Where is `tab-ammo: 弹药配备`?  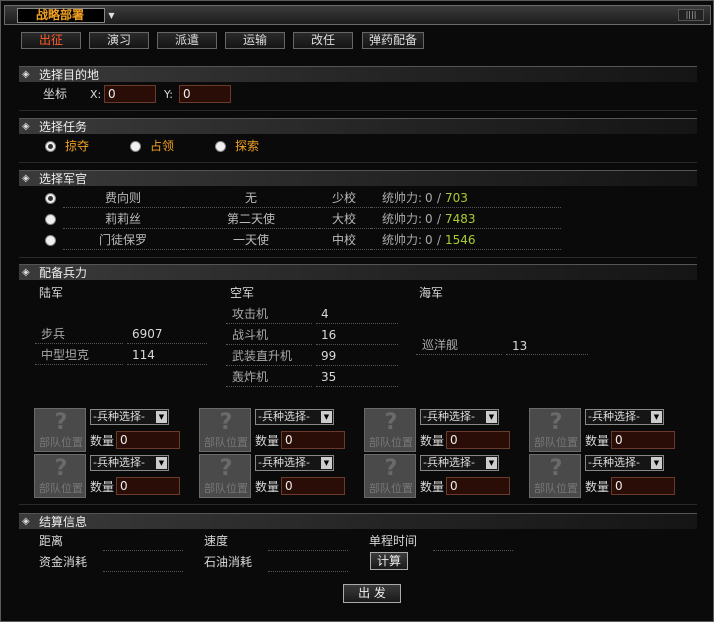
tab-ammo: 弹药配备 is located at coordinates (393, 40).